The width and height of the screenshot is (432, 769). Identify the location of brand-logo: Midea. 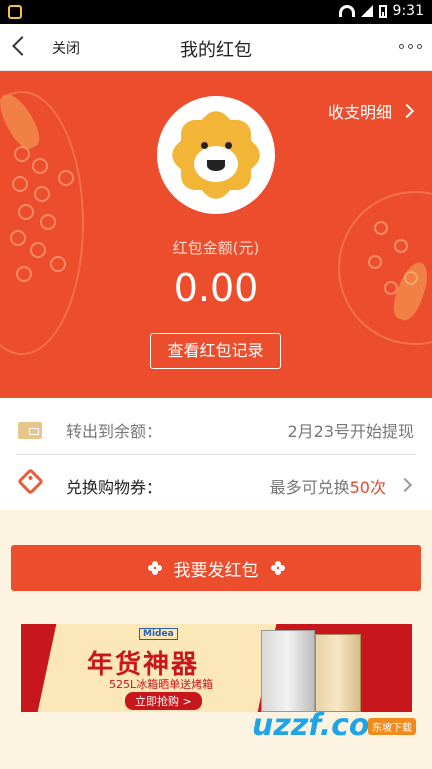
(158, 634).